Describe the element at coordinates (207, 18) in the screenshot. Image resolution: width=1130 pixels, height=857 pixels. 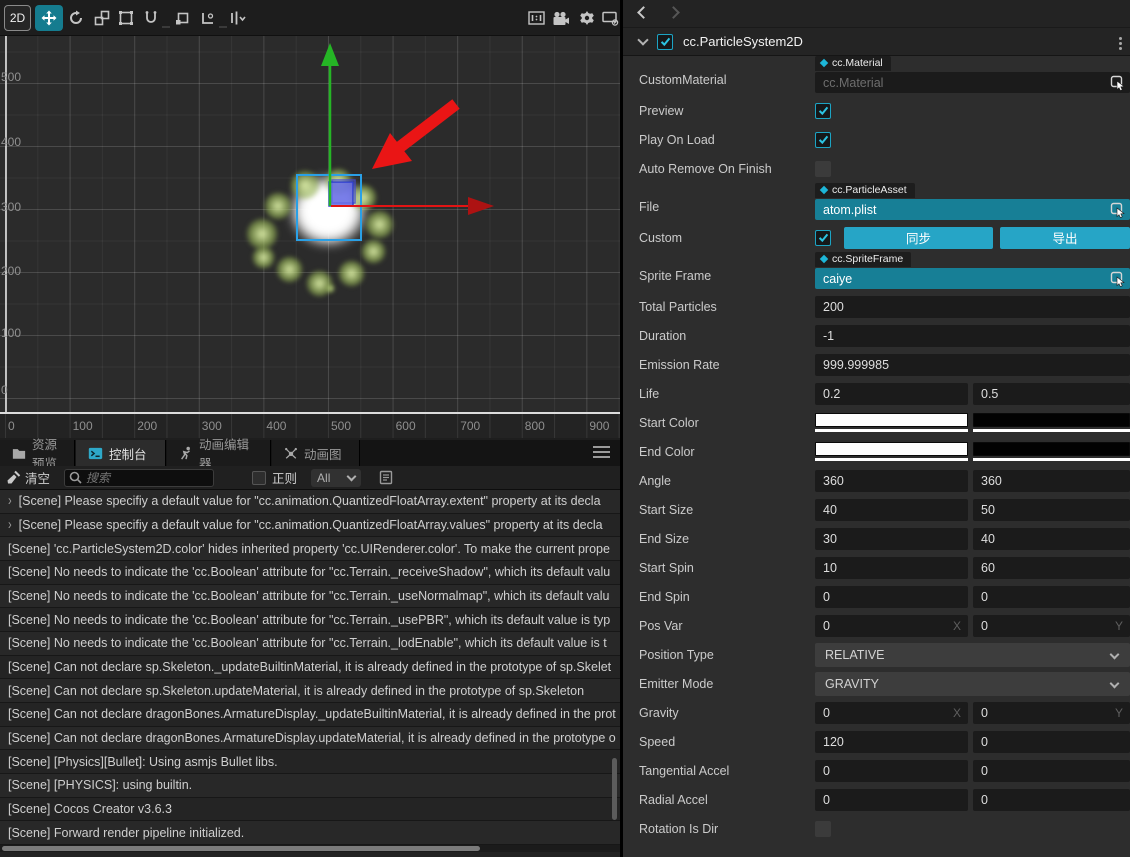
I see `snap-angle-tool-button` at that location.